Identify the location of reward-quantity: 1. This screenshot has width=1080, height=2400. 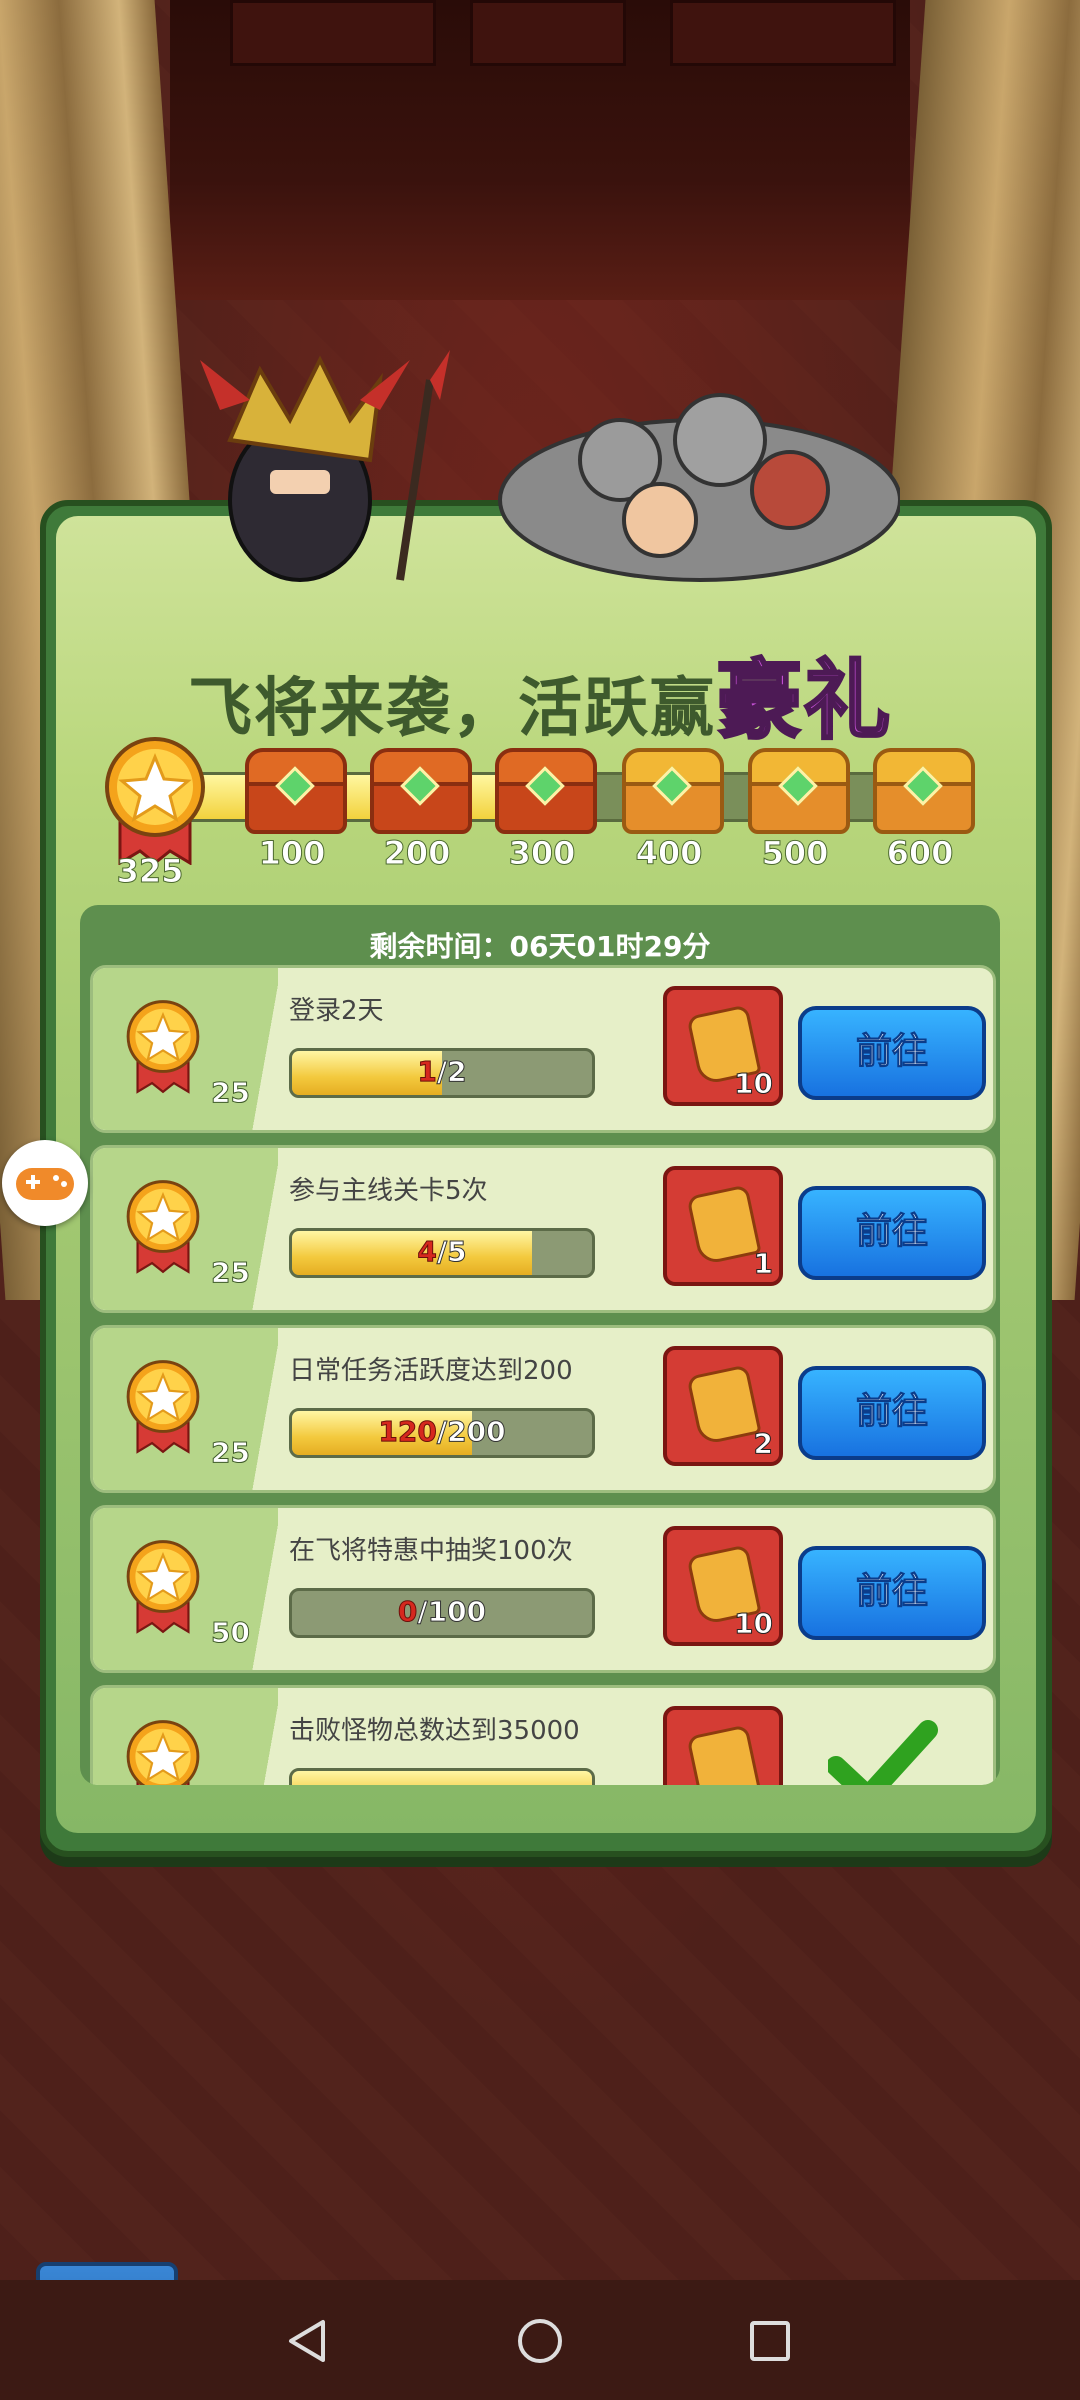
(763, 1264).